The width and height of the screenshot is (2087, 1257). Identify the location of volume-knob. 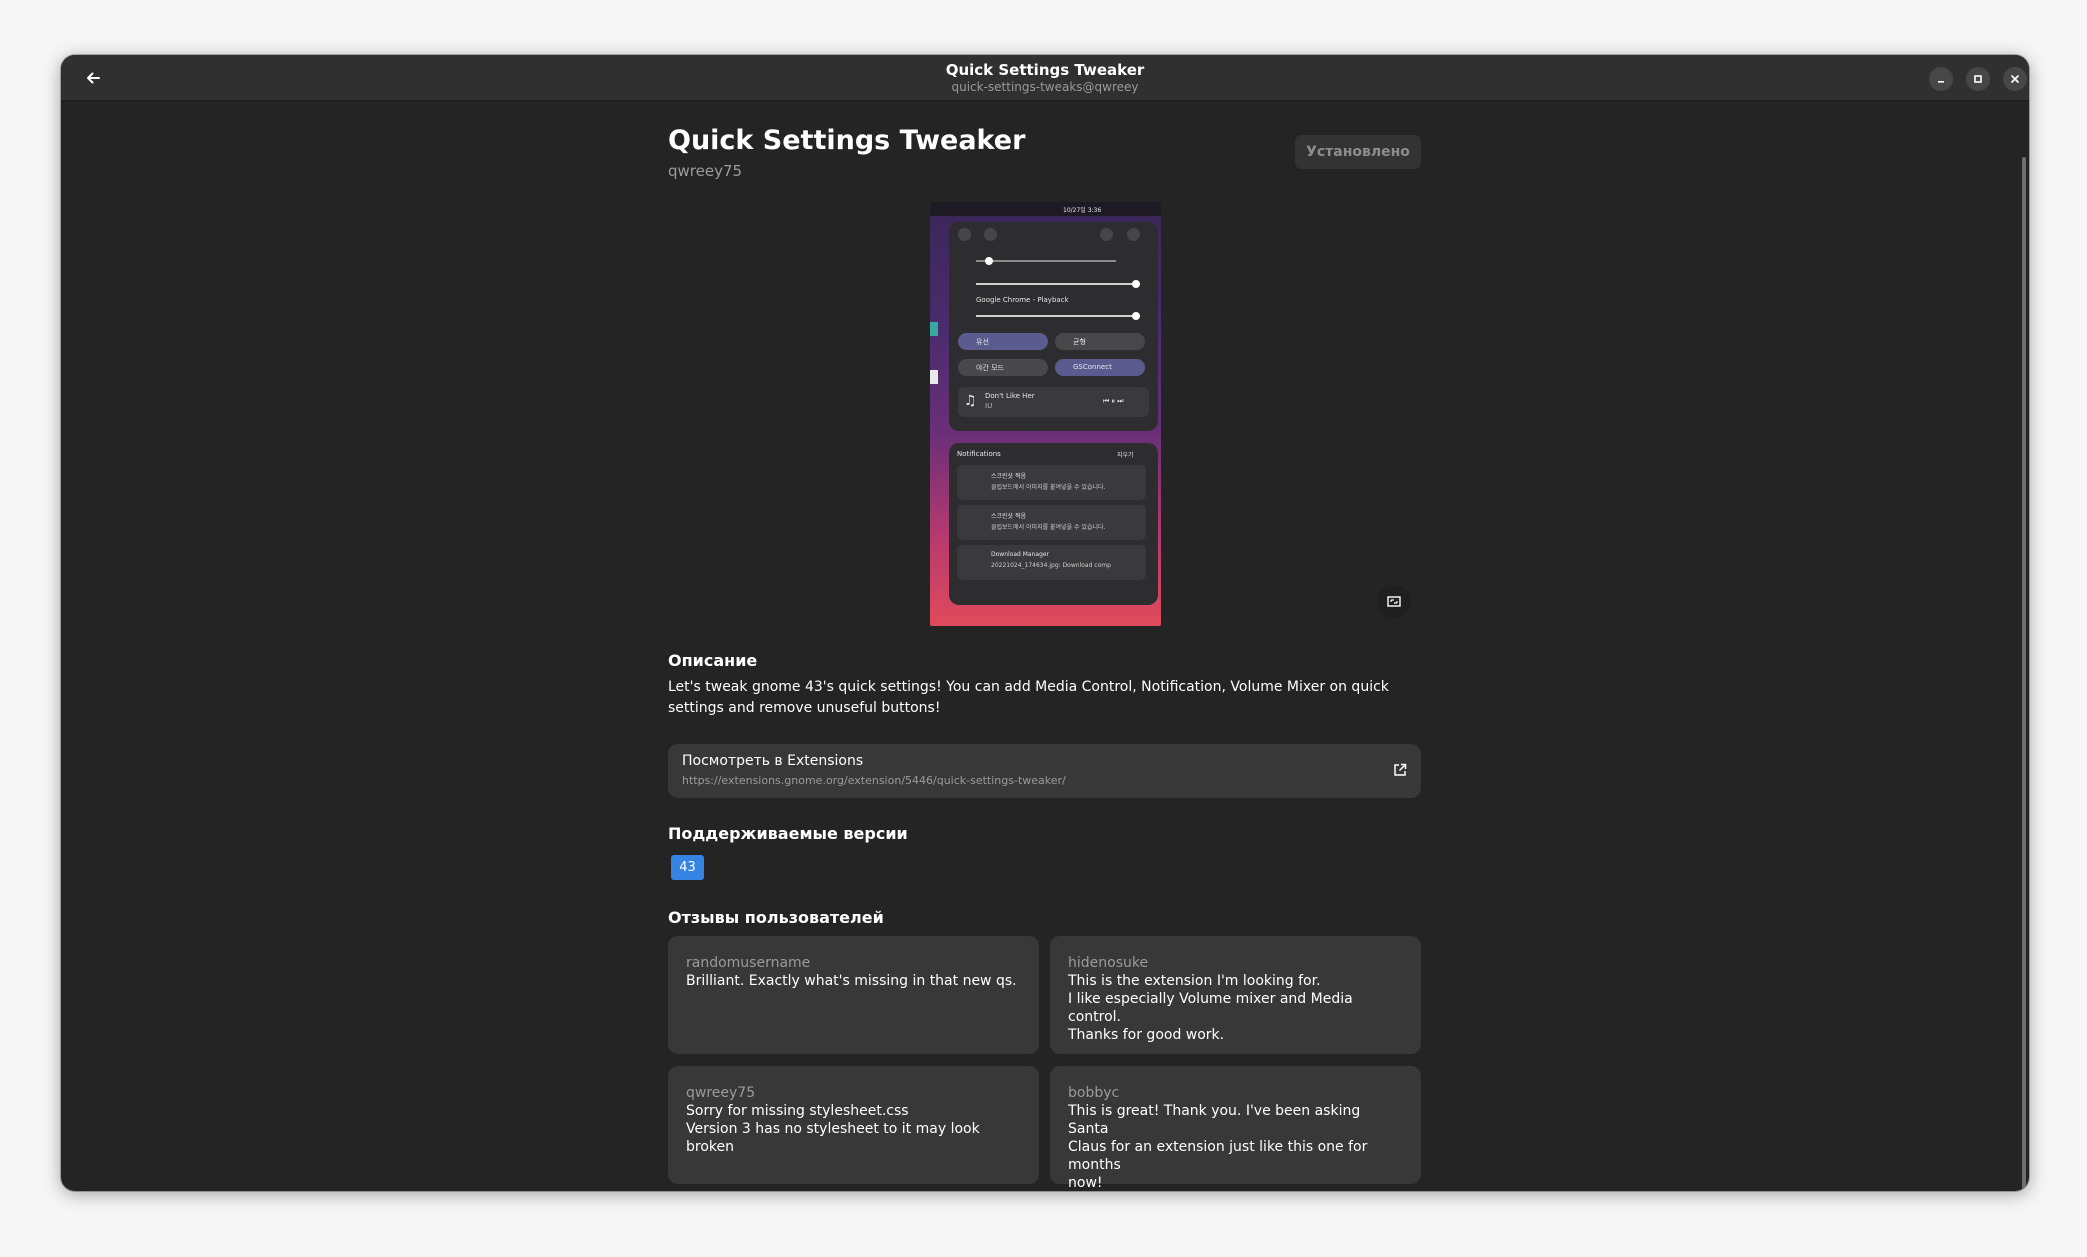
(989, 261).